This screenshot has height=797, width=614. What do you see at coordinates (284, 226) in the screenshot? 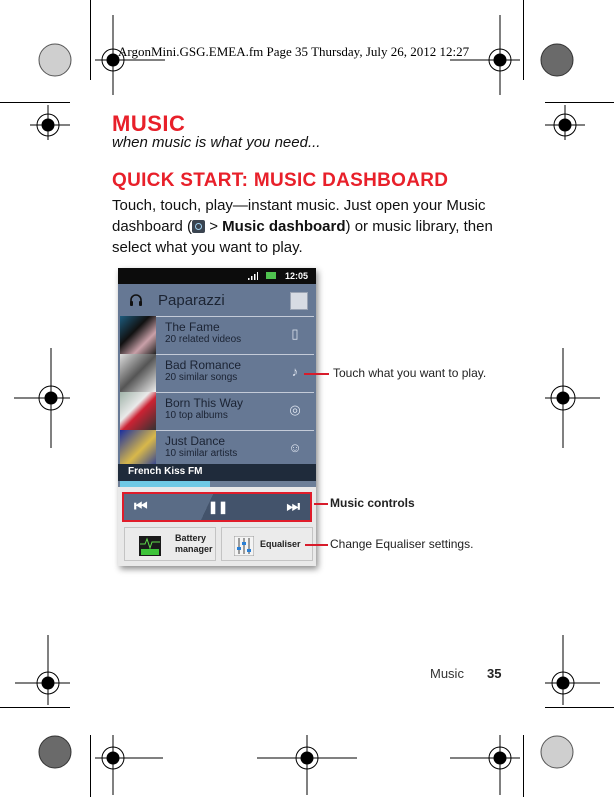
I see `menu-path-bold: Music dashboard` at bounding box center [284, 226].